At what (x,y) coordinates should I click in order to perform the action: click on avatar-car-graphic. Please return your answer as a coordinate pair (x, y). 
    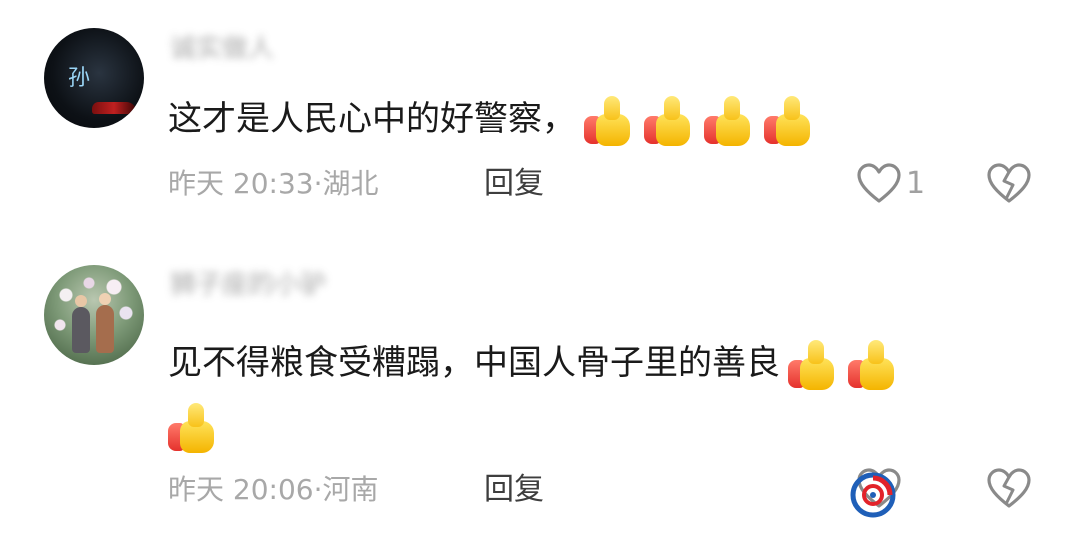
    Looking at the image, I should click on (114, 108).